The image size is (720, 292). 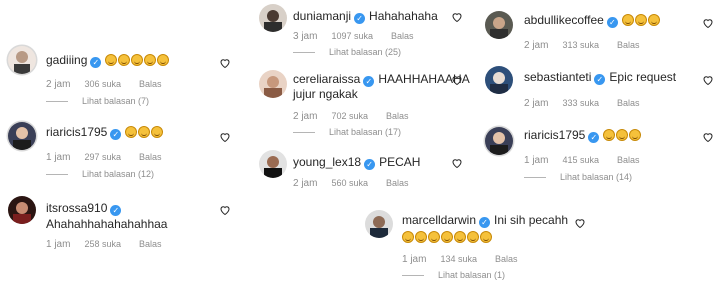 What do you see at coordinates (107, 224) in the screenshot?
I see `comment-text: Ahahahhahahahahhaa` at bounding box center [107, 224].